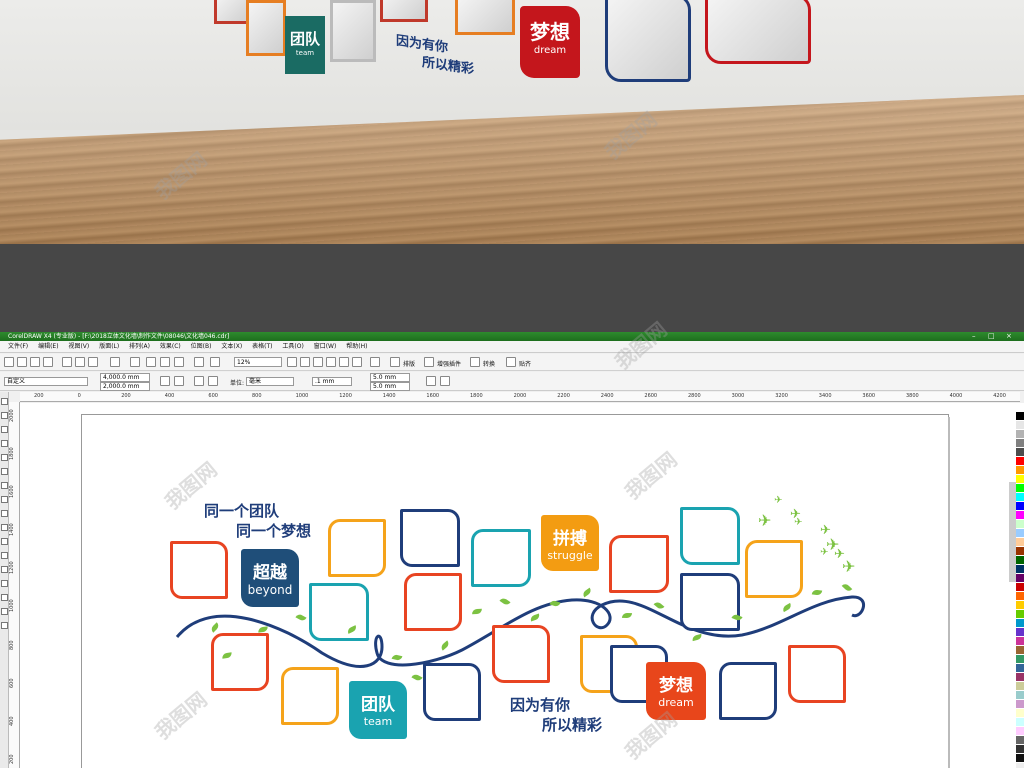 The height and width of the screenshot is (768, 1024). What do you see at coordinates (4, 485) in the screenshot?
I see `rectangle-tool-icon` at bounding box center [4, 485].